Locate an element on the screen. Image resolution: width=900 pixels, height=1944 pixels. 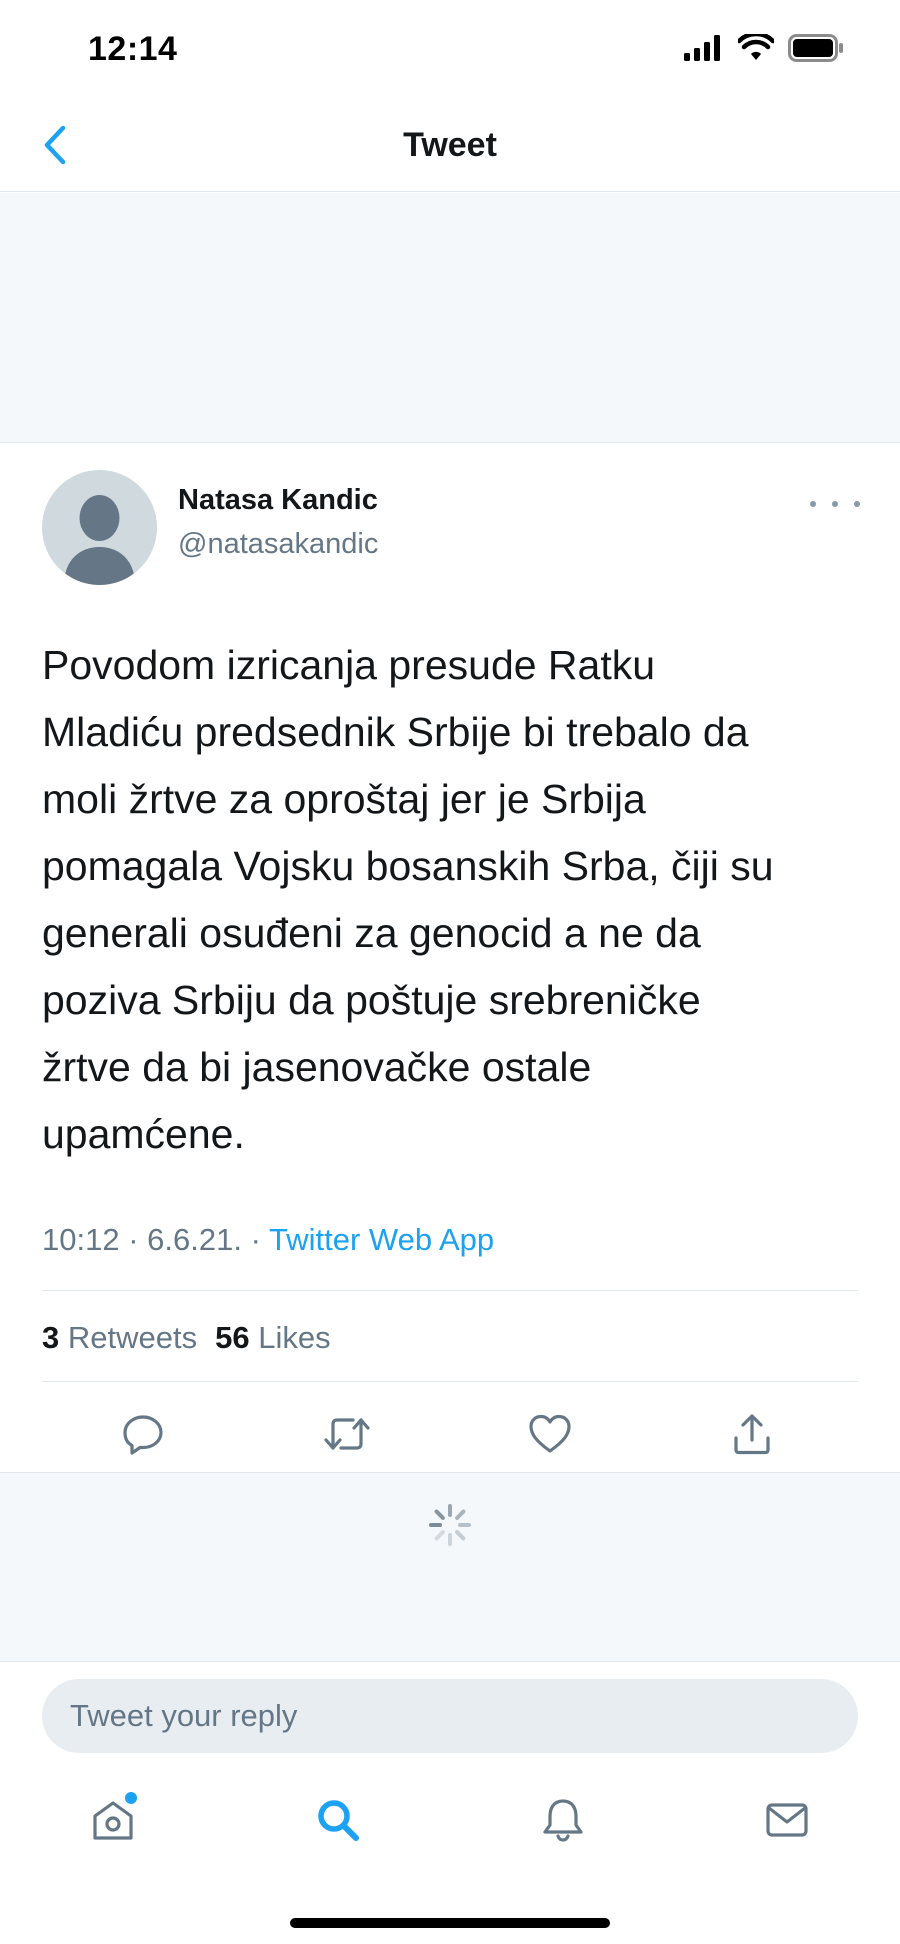
tab-messages is located at coordinates (787, 1820).